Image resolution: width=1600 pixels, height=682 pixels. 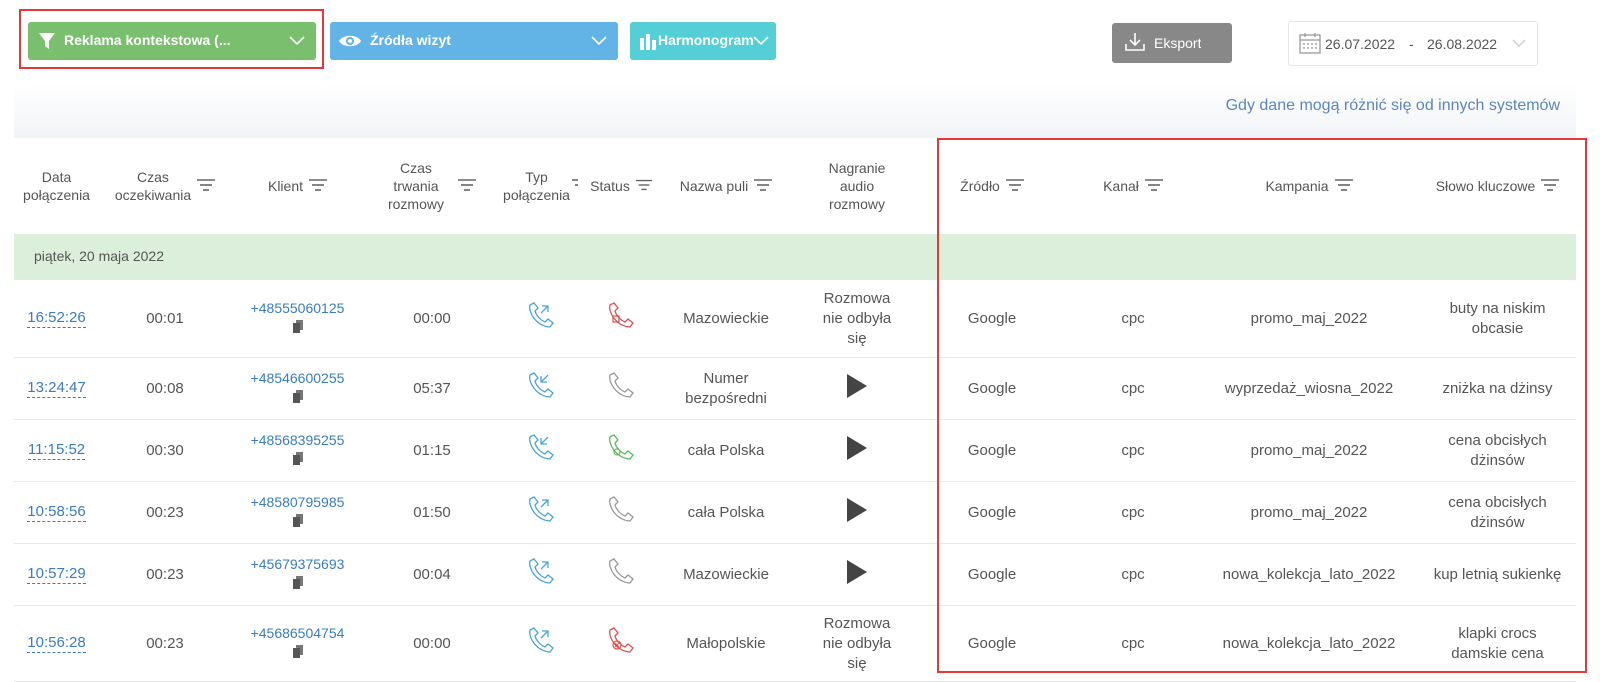 I want to click on col-header-source: Źródło, so click(x=992, y=186).